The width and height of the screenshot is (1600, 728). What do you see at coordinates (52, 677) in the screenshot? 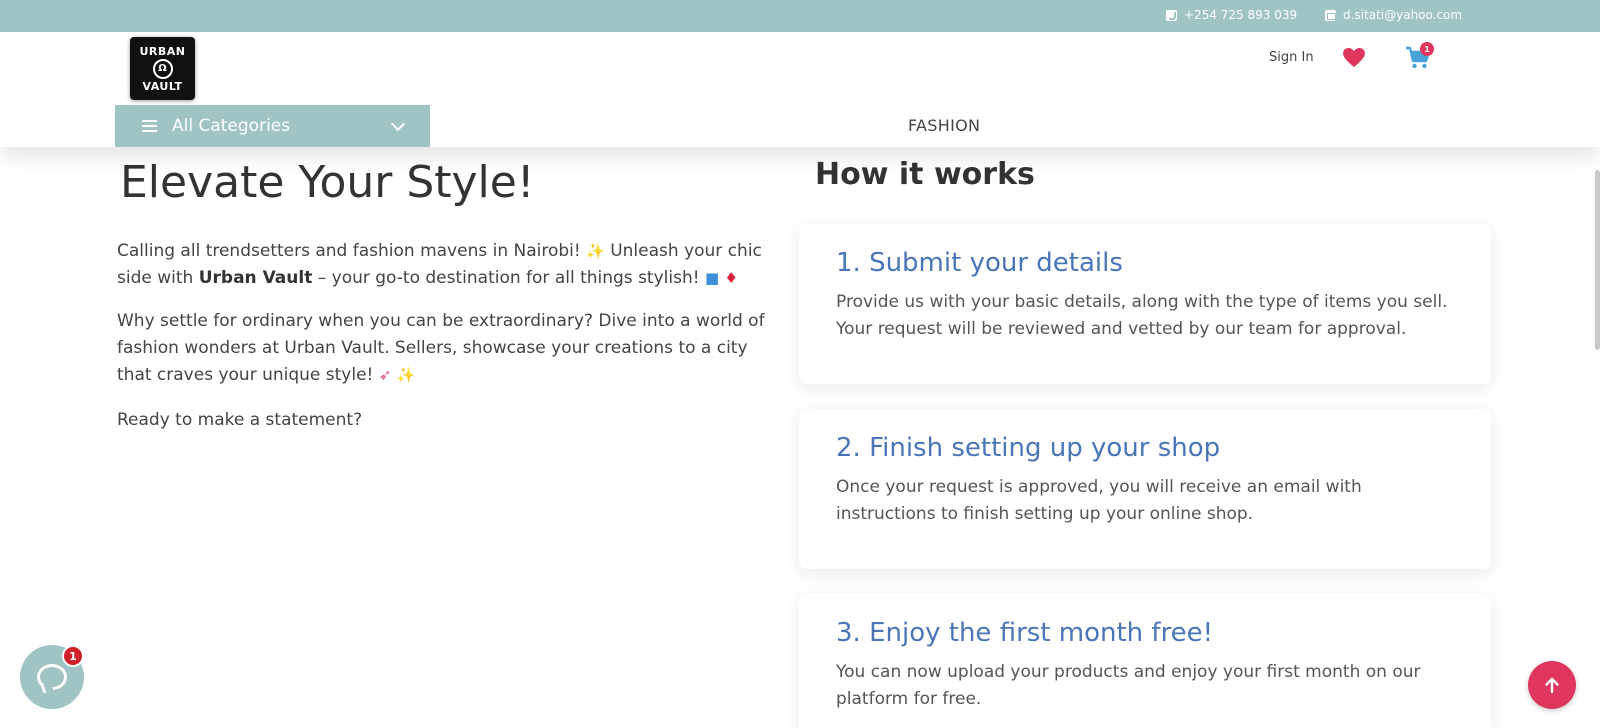
I see `chat-bubble-icon` at bounding box center [52, 677].